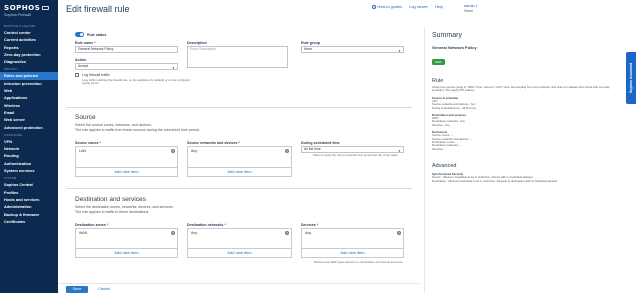 This screenshot has width=640, height=293. What do you see at coordinates (82, 151) in the screenshot?
I see `list-item: LAN` at bounding box center [82, 151].